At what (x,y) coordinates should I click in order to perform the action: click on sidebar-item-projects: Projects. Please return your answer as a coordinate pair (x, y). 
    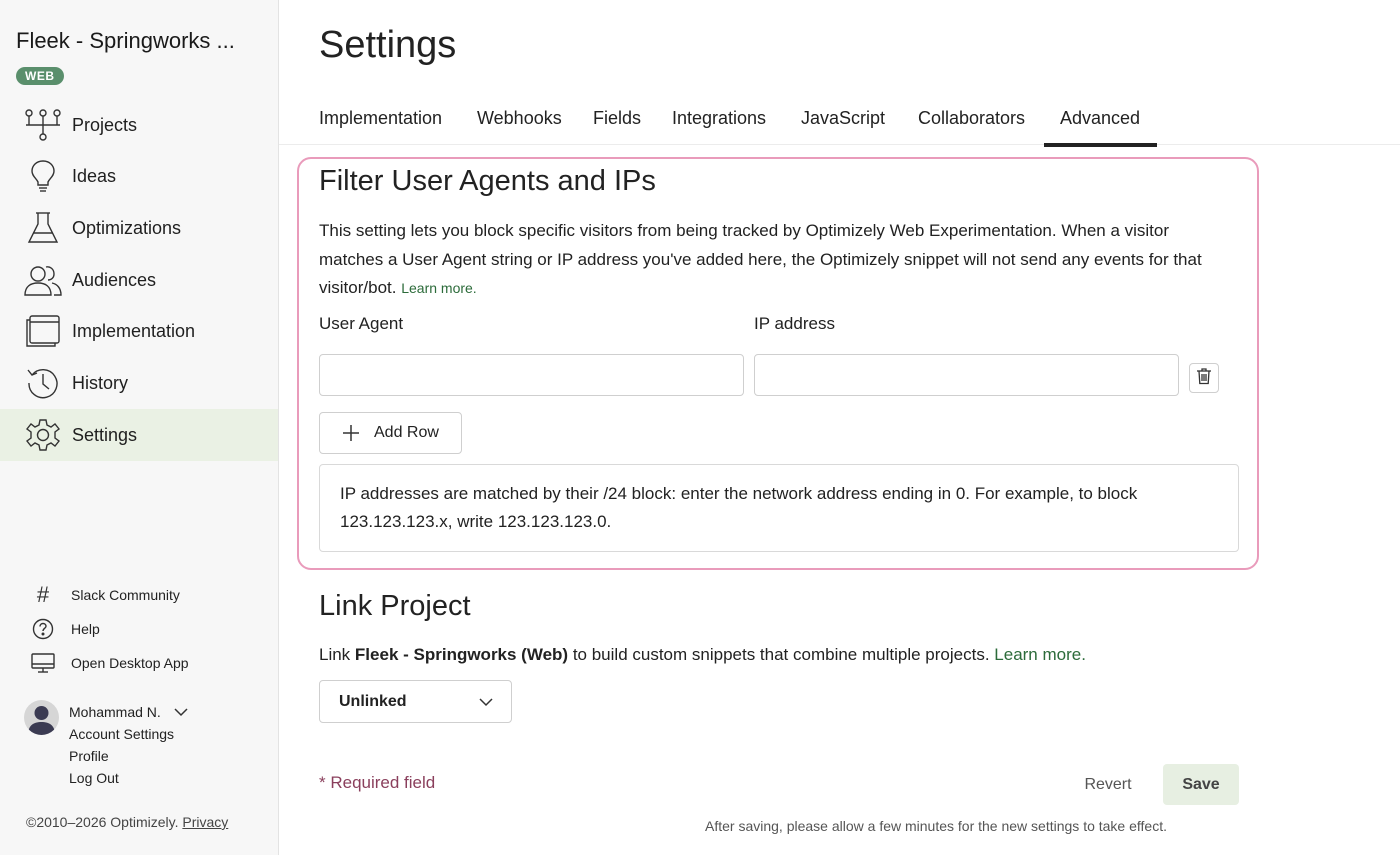
    Looking at the image, I should click on (139, 125).